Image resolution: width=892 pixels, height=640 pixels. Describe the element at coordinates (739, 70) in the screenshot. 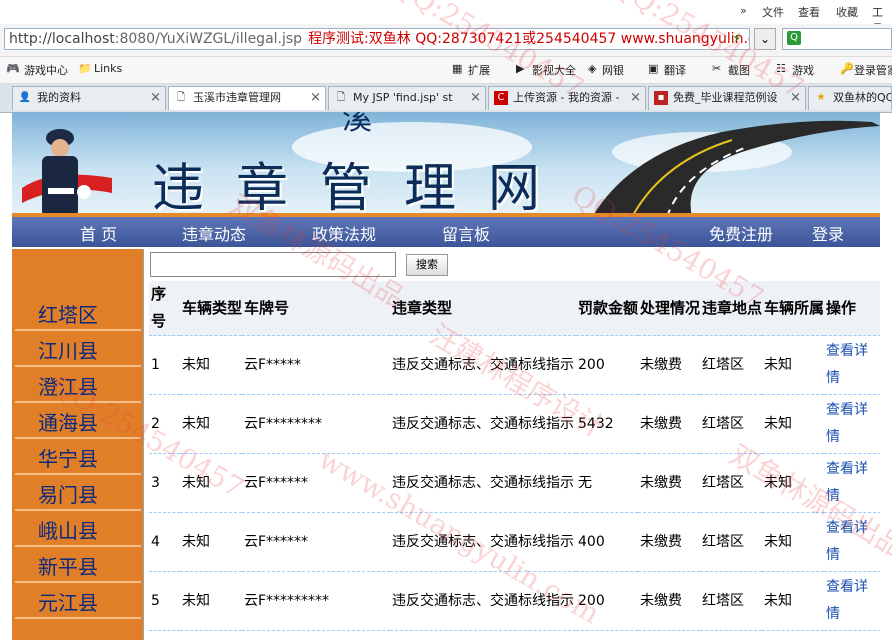

I see `toolbar-screenshot: 截图` at that location.